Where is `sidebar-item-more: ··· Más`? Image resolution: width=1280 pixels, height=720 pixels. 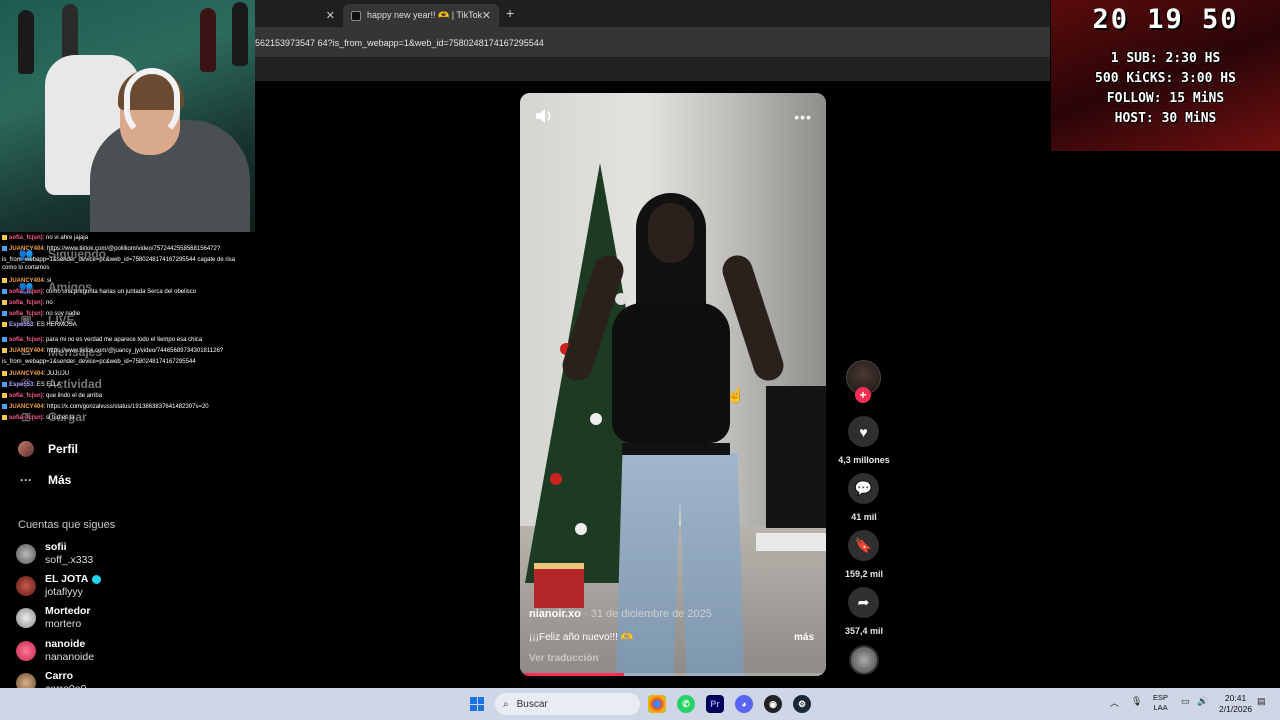 sidebar-item-more: ··· Más is located at coordinates (44, 480).